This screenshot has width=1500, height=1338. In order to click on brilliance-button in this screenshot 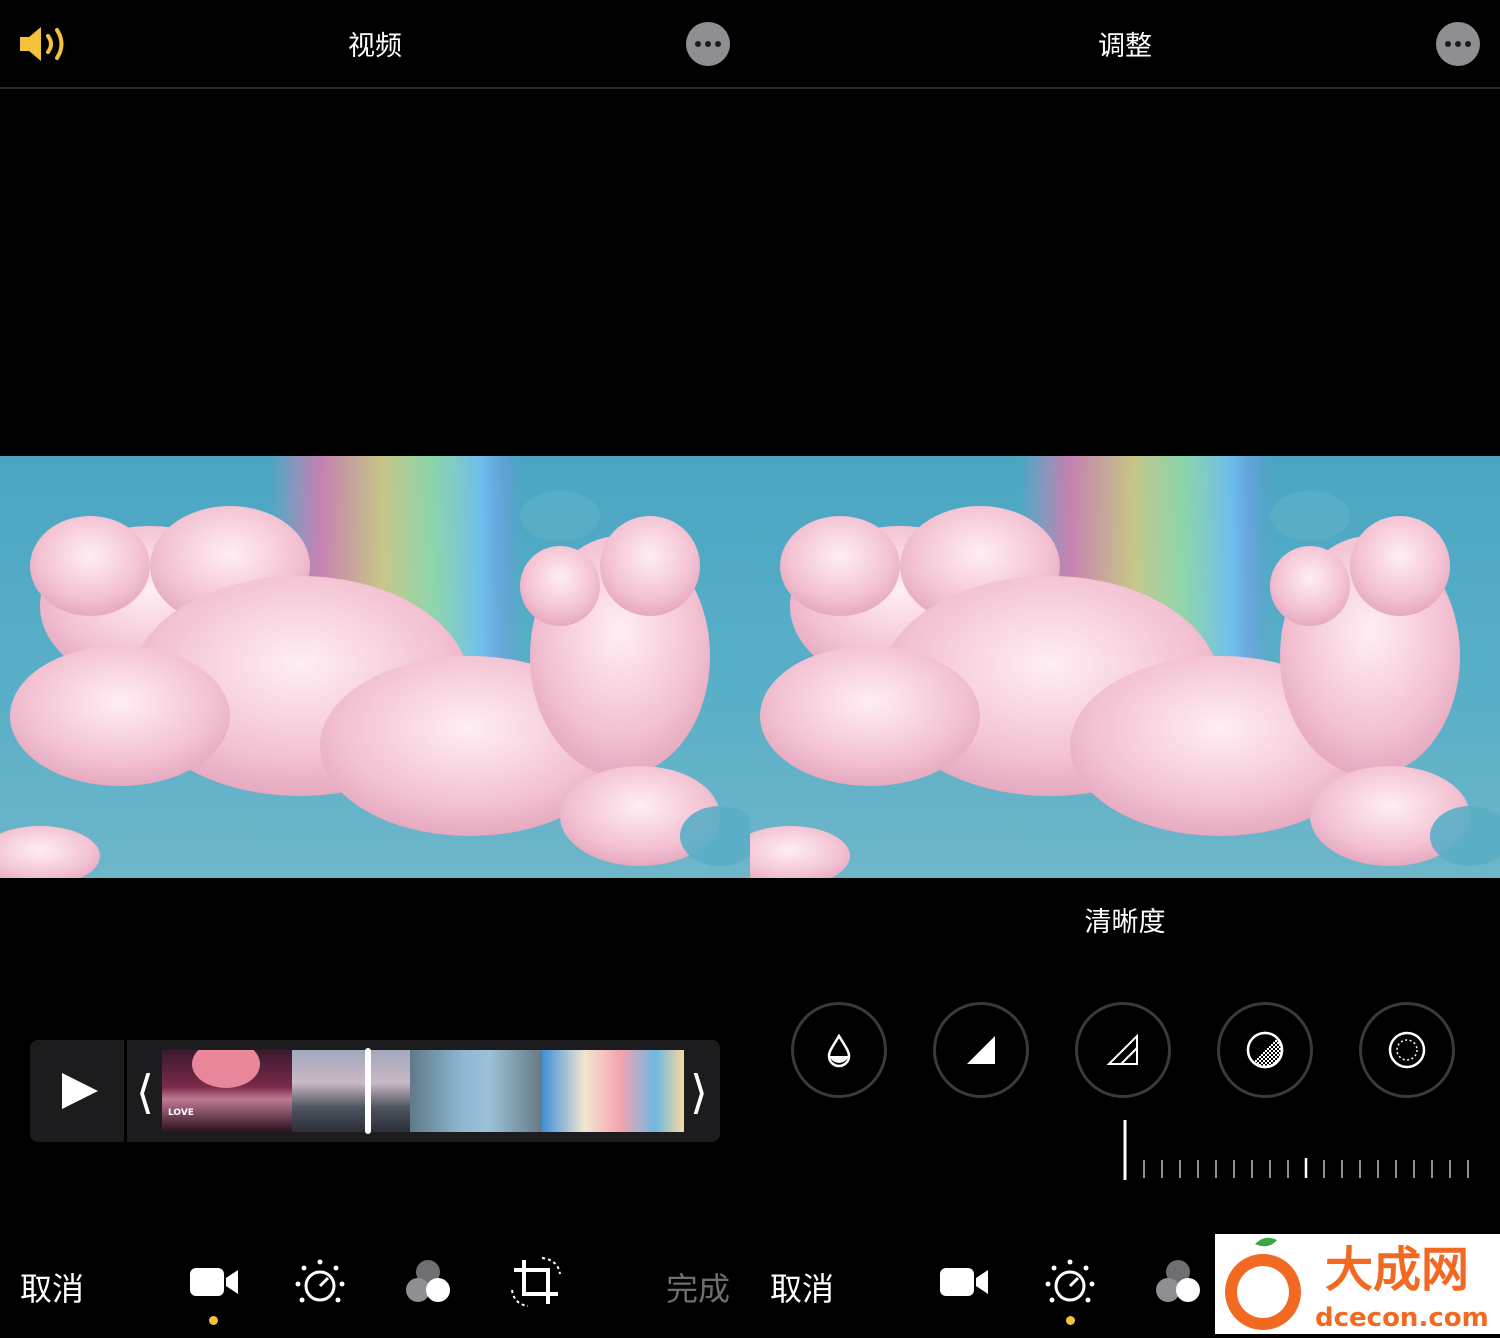, I will do `click(839, 1050)`.